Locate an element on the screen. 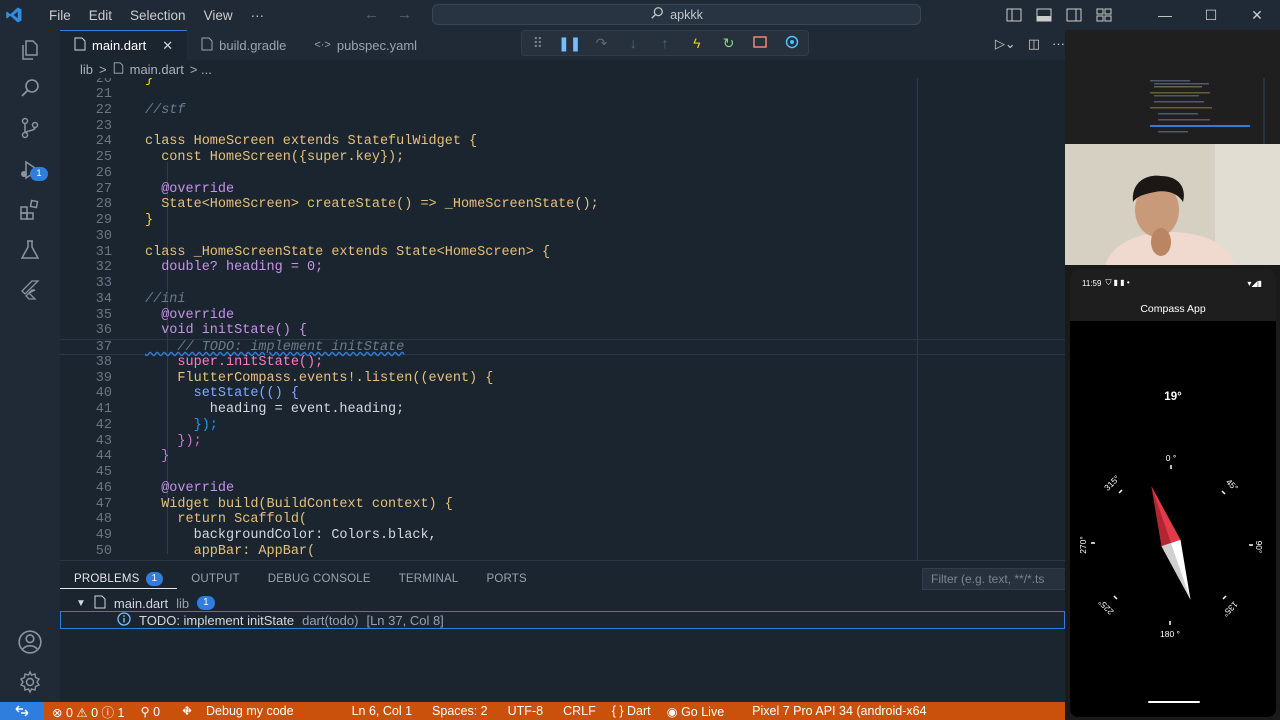 The height and width of the screenshot is (720, 1280). heading-value: 19° is located at coordinates (1173, 397).